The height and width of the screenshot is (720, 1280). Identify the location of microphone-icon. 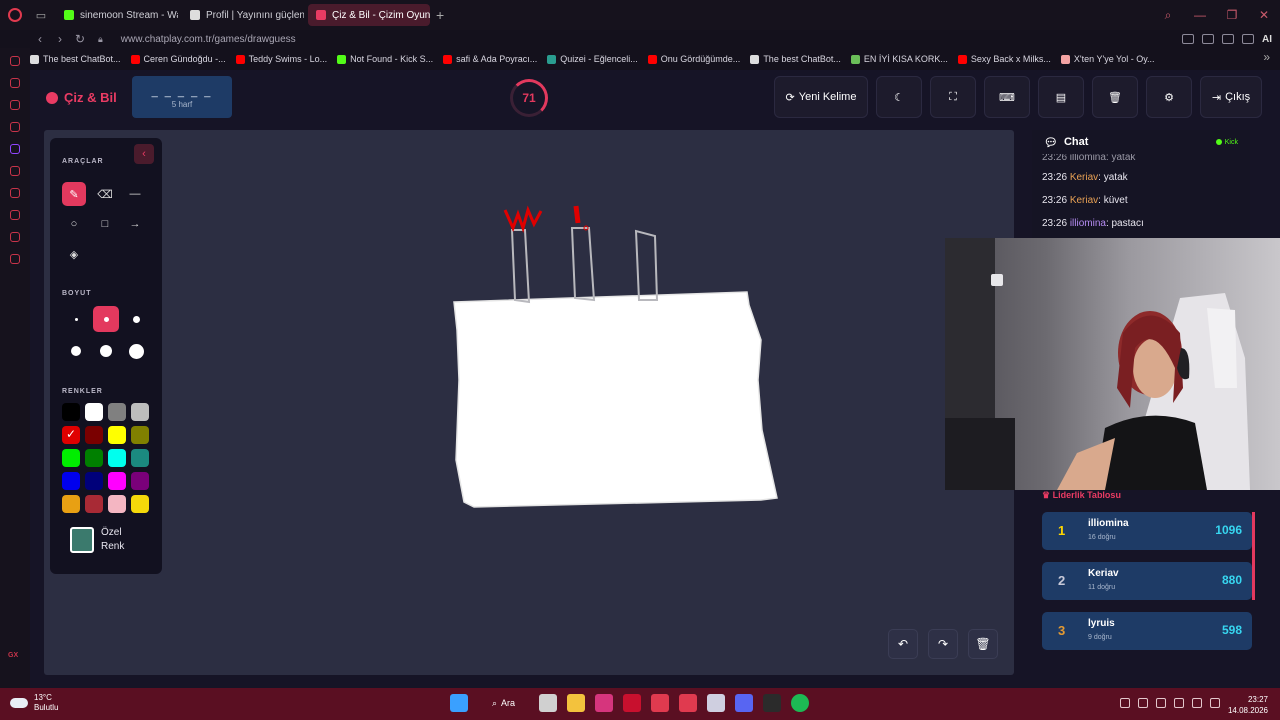
(1143, 703).